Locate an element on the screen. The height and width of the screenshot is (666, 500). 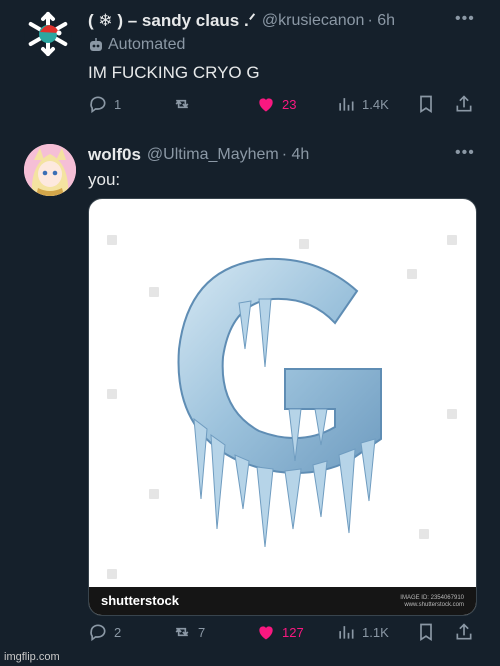
like-button: 127 is located at coordinates (296, 632).